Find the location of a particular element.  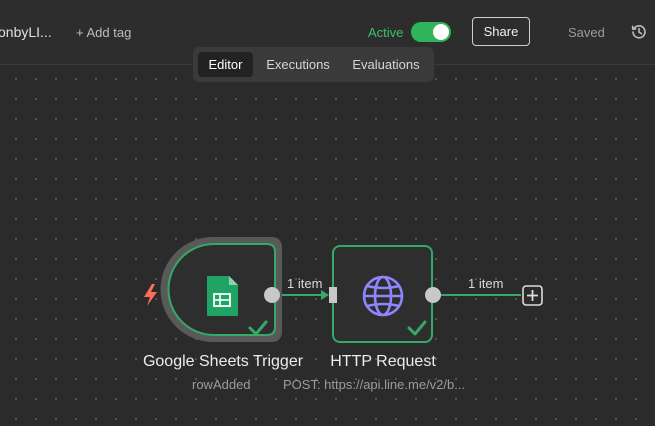

tab-editor: Editor is located at coordinates (225, 64).